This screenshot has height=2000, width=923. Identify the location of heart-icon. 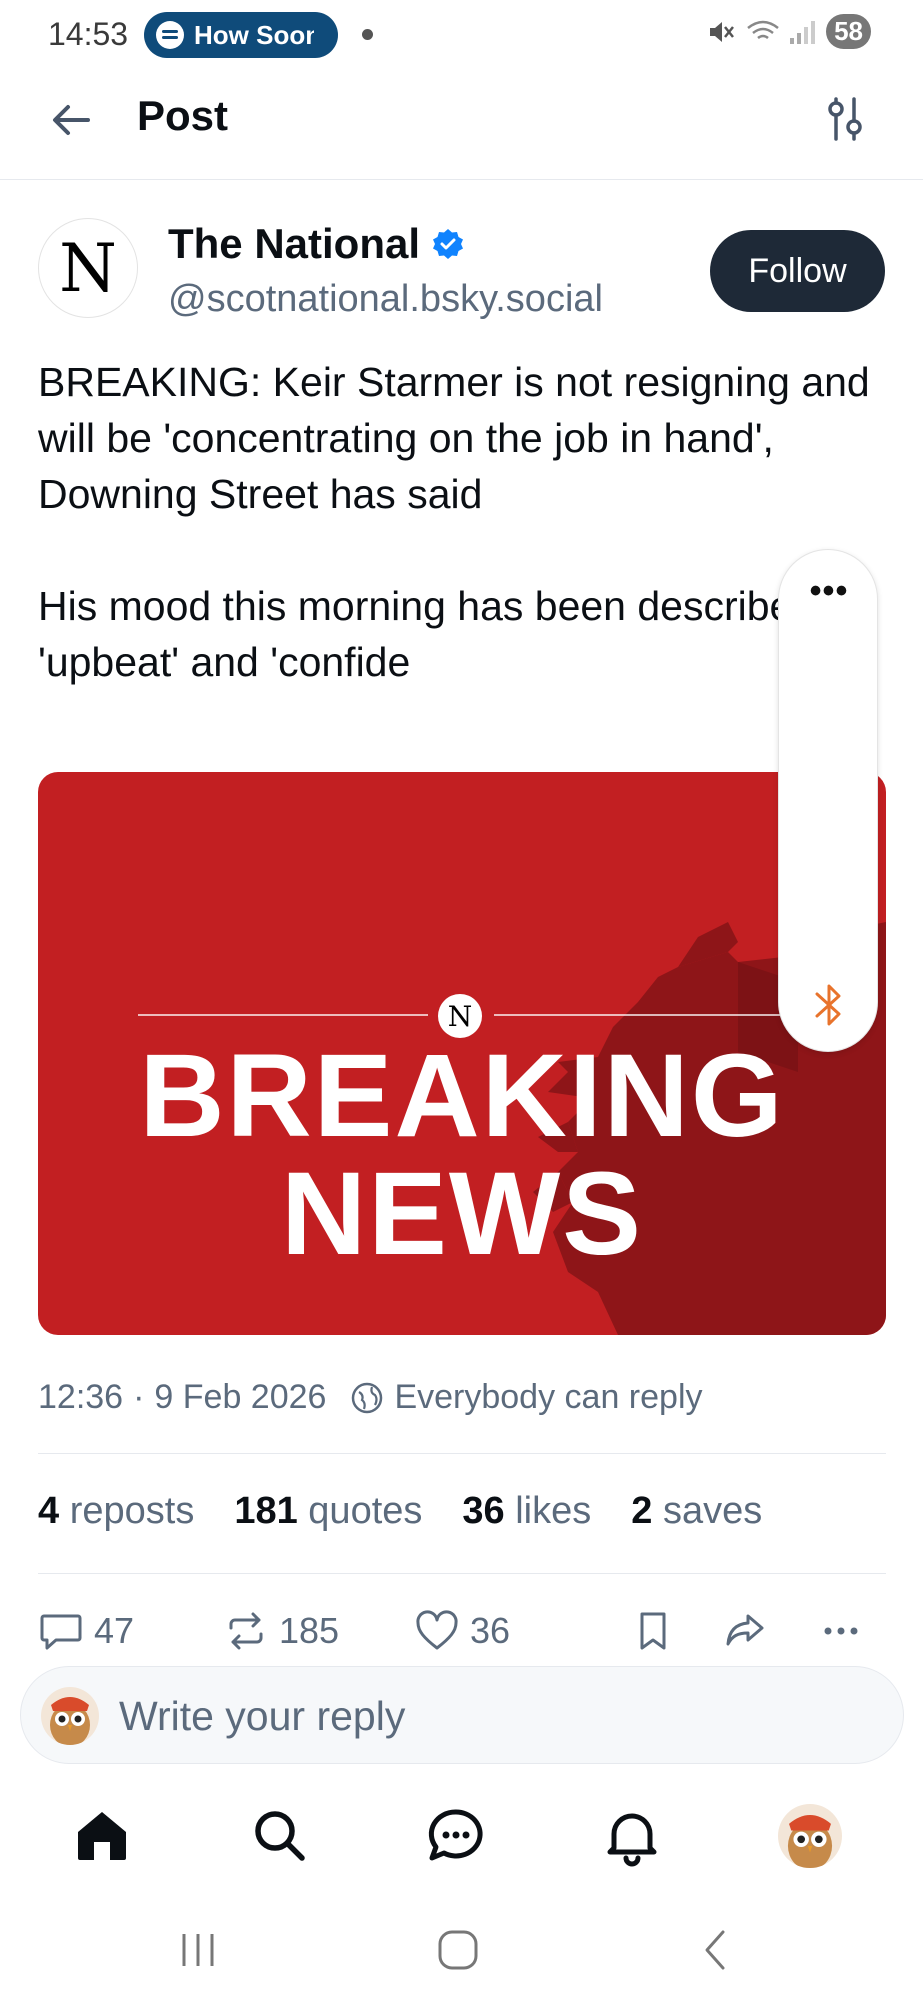
(437, 1630).